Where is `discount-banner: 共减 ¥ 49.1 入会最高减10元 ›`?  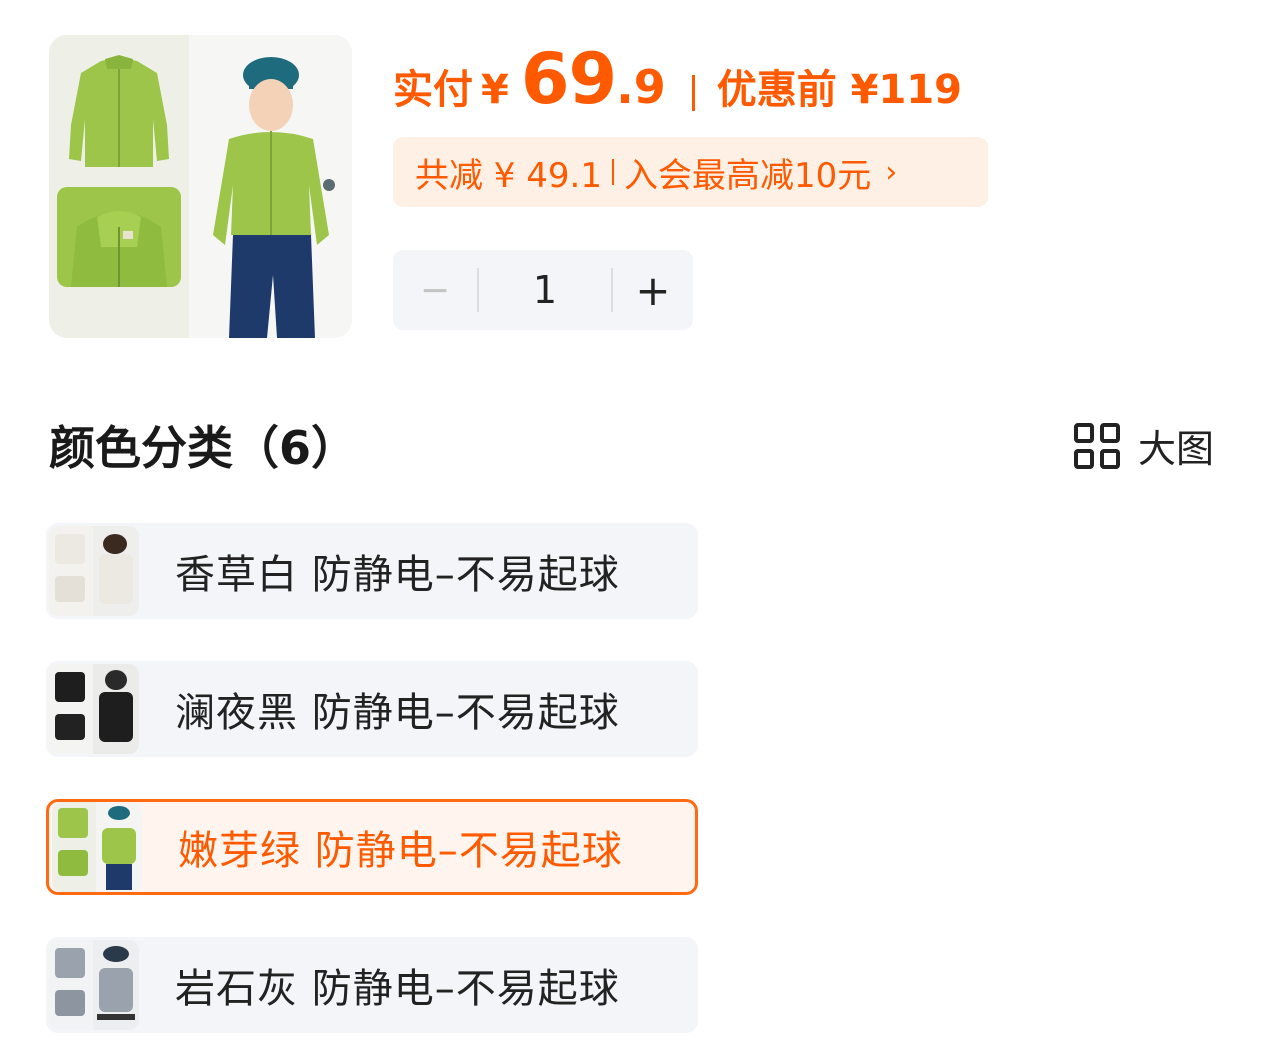
discount-banner: 共减 ¥ 49.1 入会最高减10元 › is located at coordinates (690, 172).